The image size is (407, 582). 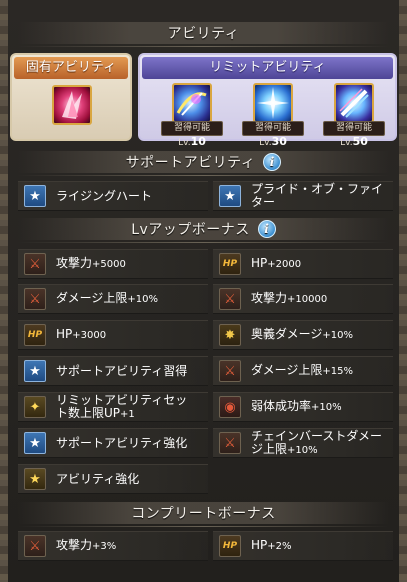 What do you see at coordinates (71, 68) in the screenshot?
I see `innate-ability-label: 固有アビリティ` at bounding box center [71, 68].